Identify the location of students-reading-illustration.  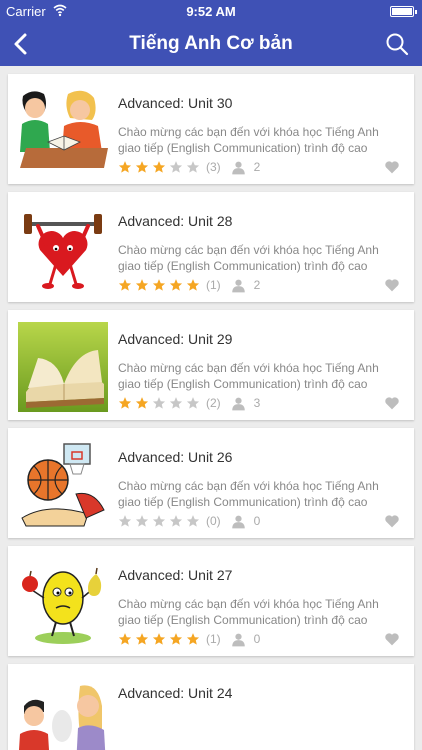
(63, 131).